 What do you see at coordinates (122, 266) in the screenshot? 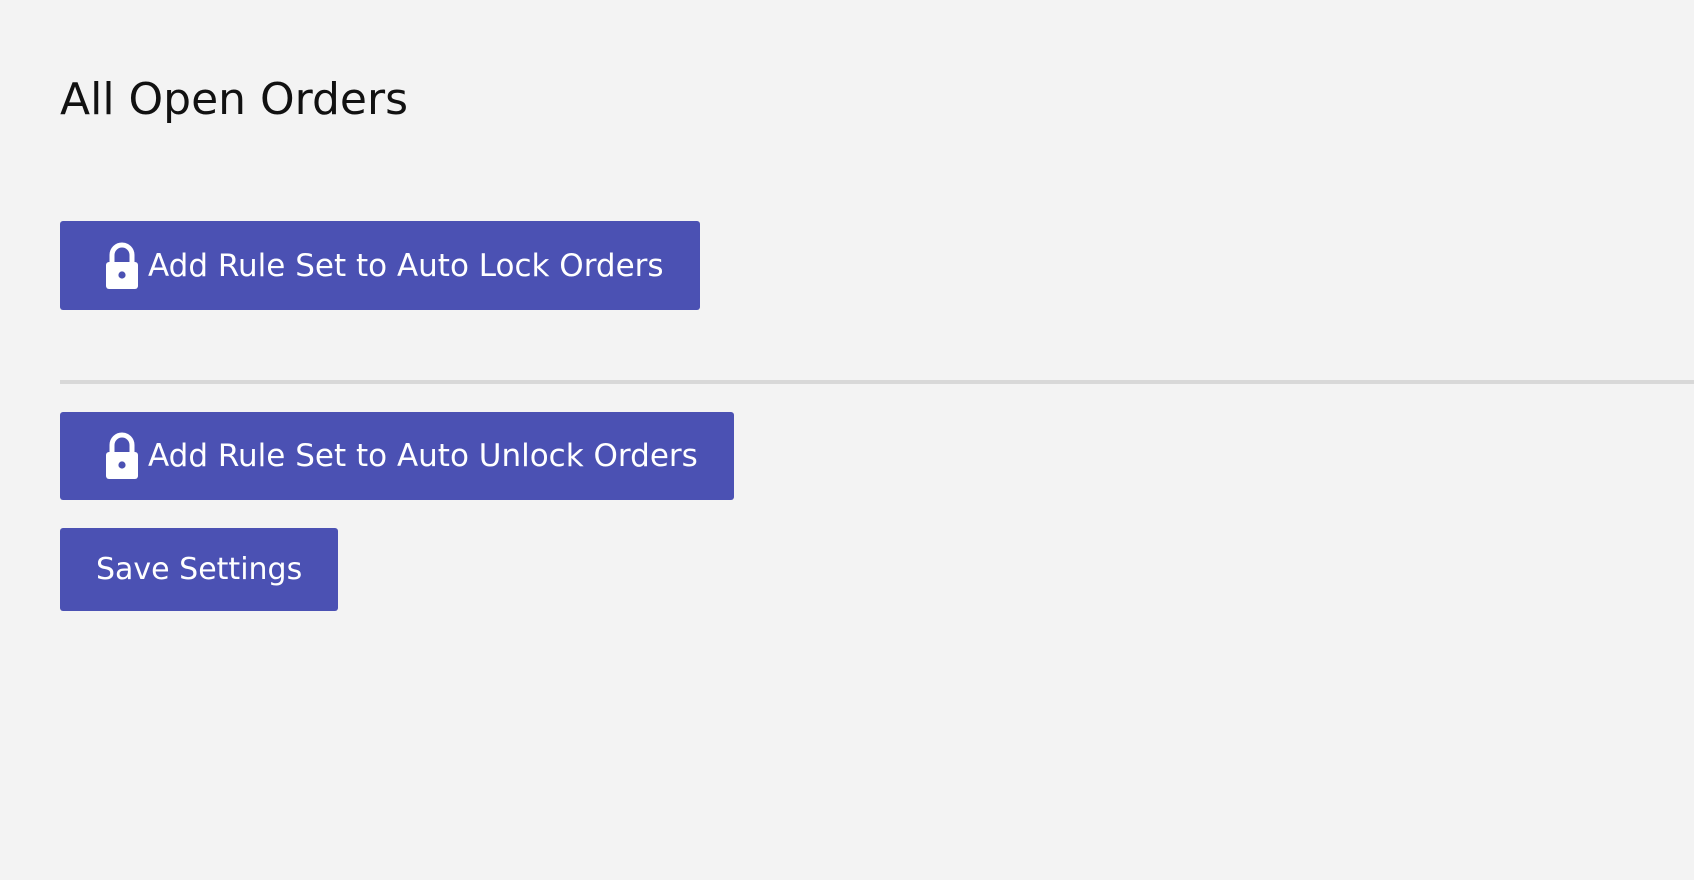
I see `lock-icon` at bounding box center [122, 266].